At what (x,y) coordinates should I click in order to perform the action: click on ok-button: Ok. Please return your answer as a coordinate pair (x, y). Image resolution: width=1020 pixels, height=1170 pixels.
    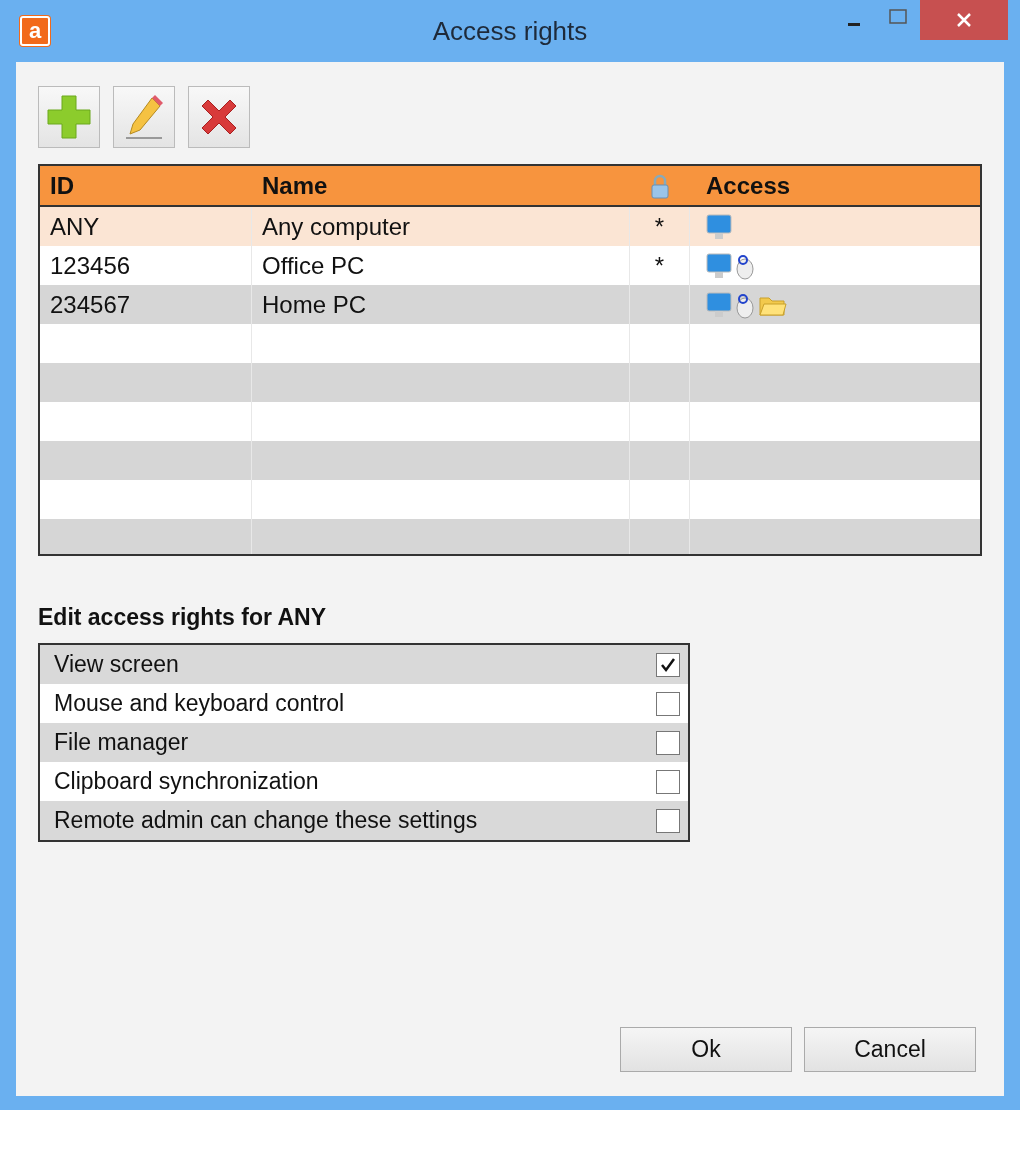
    Looking at the image, I should click on (706, 1049).